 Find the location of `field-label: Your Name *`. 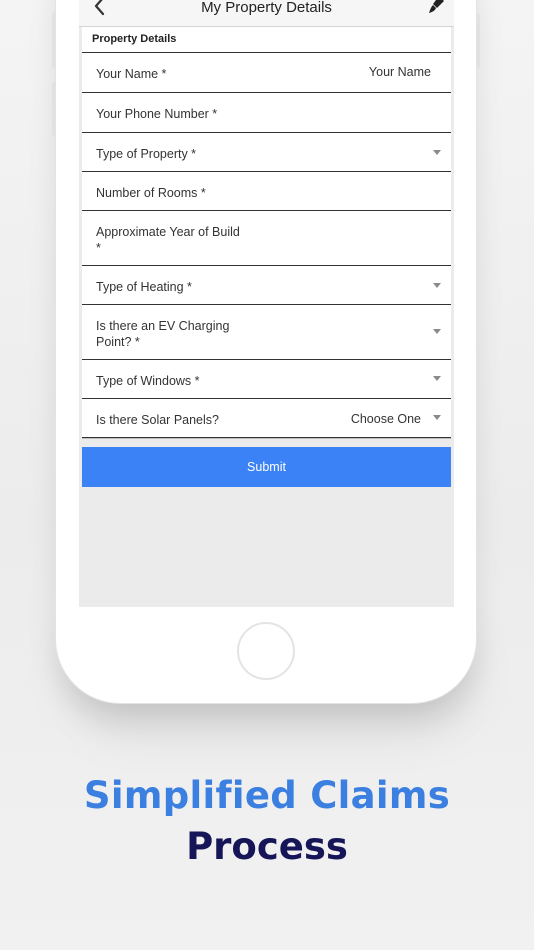

field-label: Your Name * is located at coordinates (131, 74).